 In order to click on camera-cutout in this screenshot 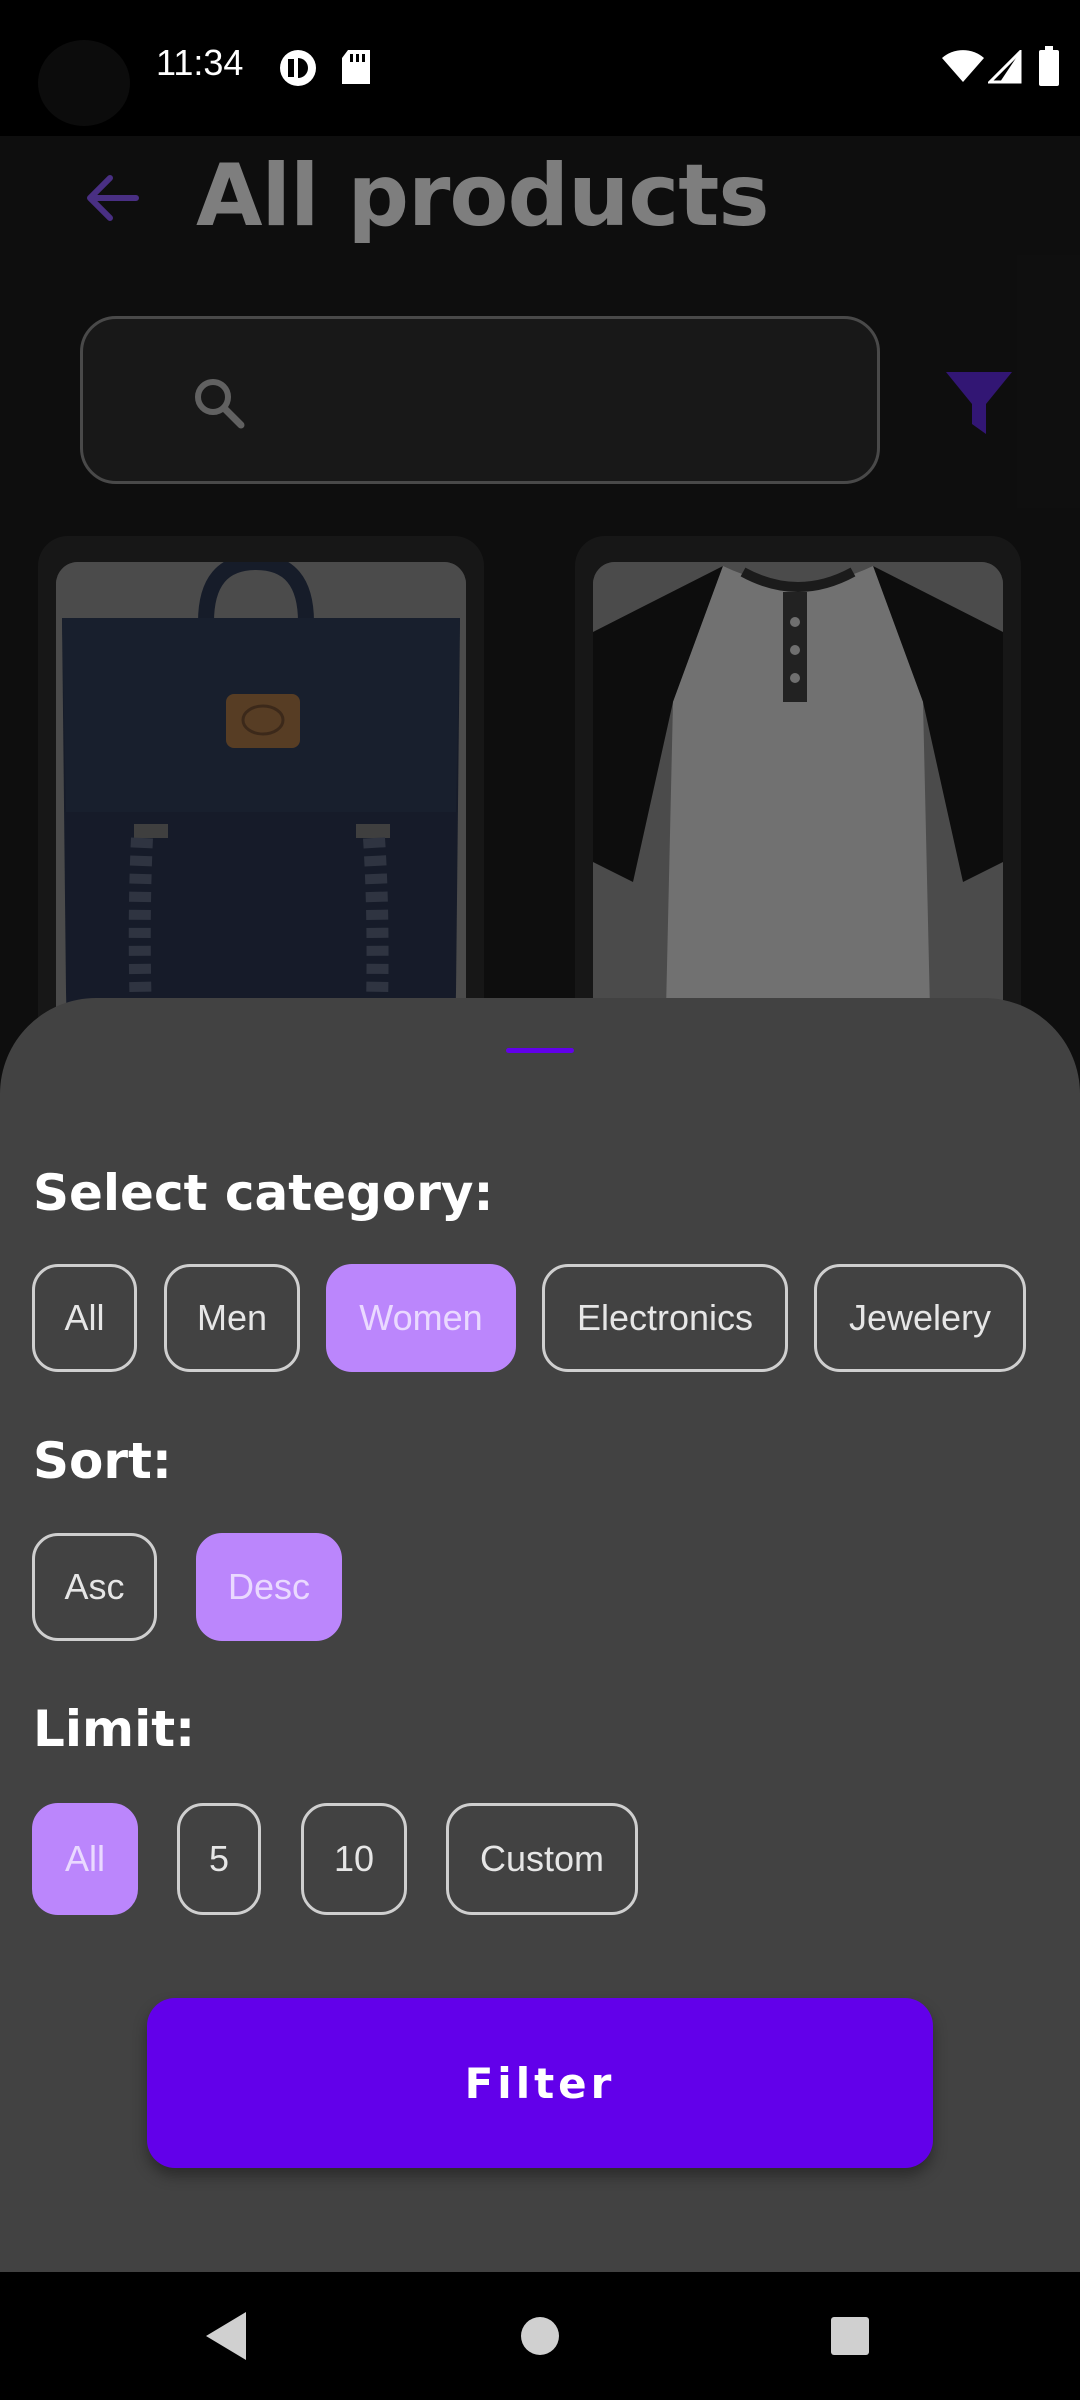, I will do `click(84, 83)`.